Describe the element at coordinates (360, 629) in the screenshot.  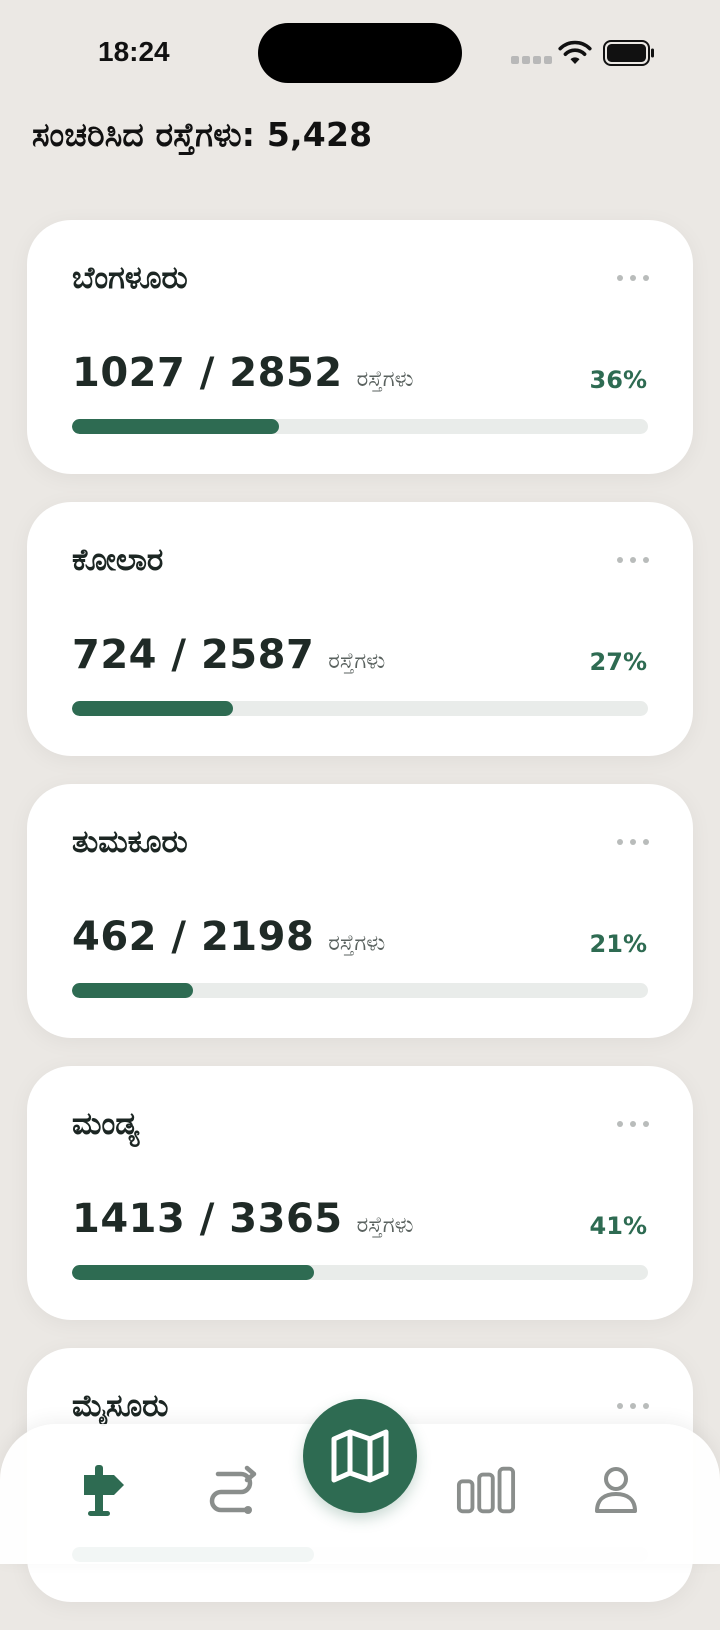
I see `district-card: ಕೋಲಾರ 724 / 2587 ರಸ್ತೆಗಳು 27%` at that location.